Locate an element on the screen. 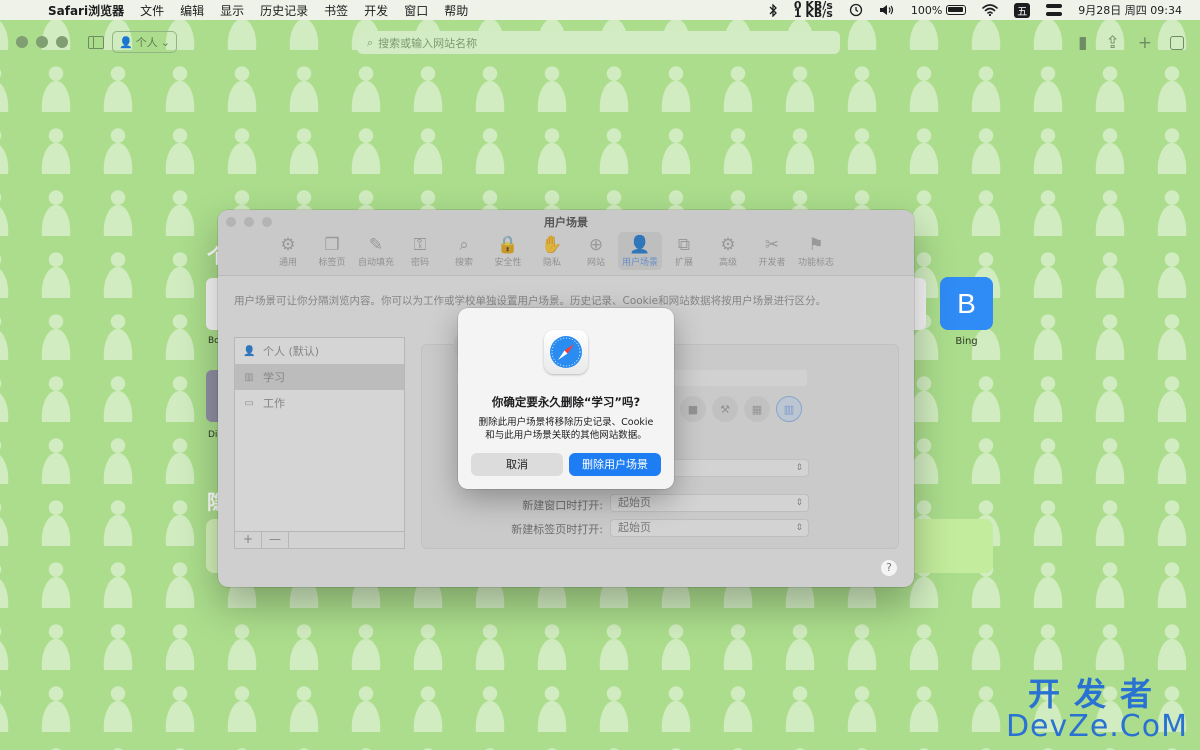 This screenshot has width=1200, height=750. monitor-icon: ▭ is located at coordinates (249, 403).